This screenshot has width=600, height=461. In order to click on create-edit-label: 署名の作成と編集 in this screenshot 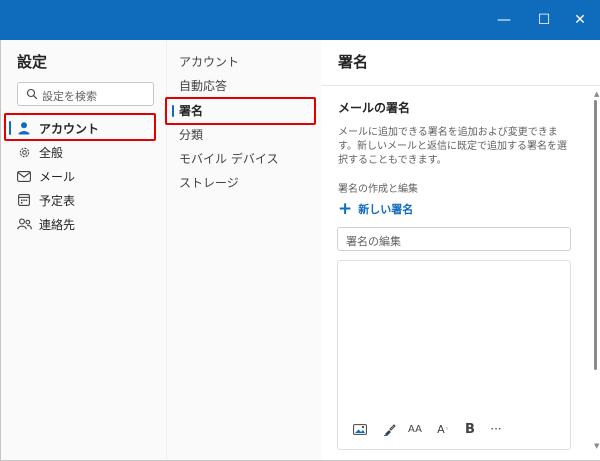, I will do `click(378, 189)`.